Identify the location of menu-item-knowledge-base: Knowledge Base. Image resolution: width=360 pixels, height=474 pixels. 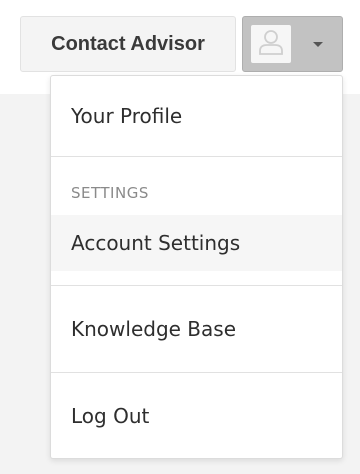
(196, 329).